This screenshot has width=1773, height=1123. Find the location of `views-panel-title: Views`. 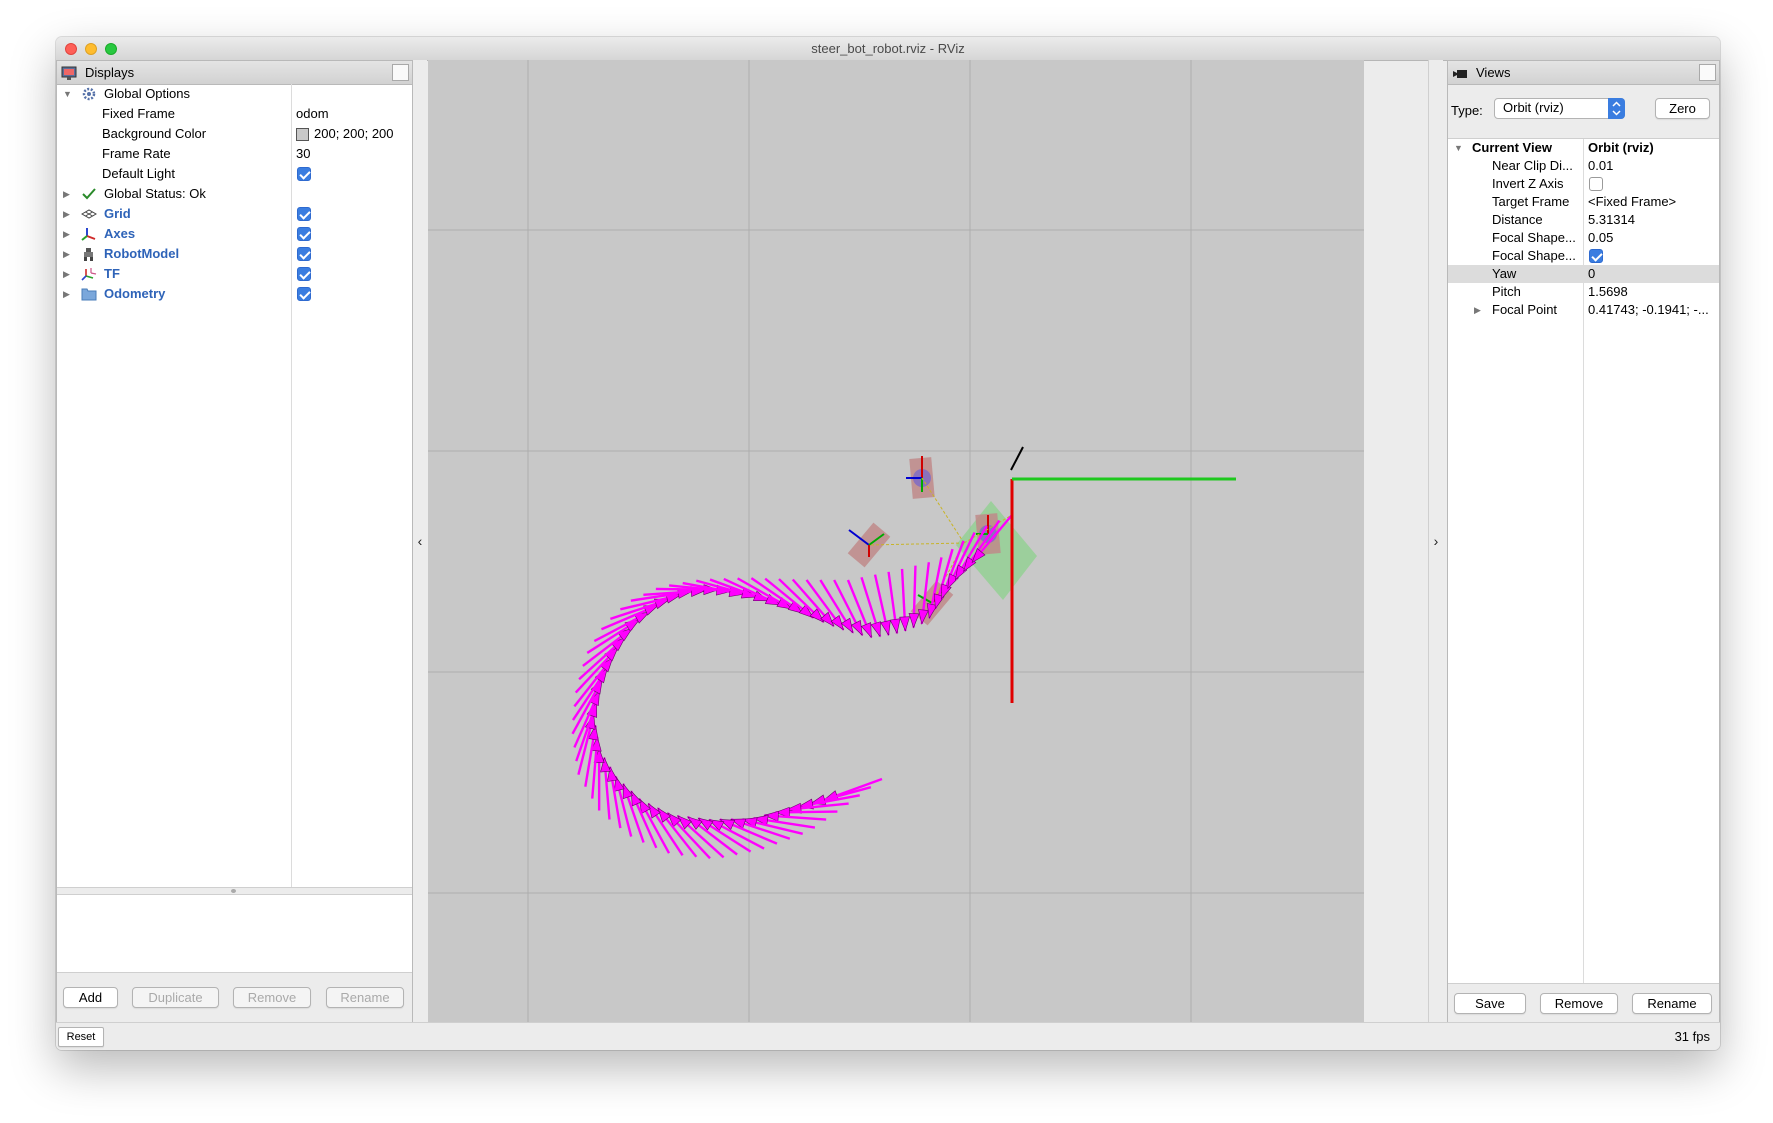

views-panel-title: Views is located at coordinates (1493, 72).